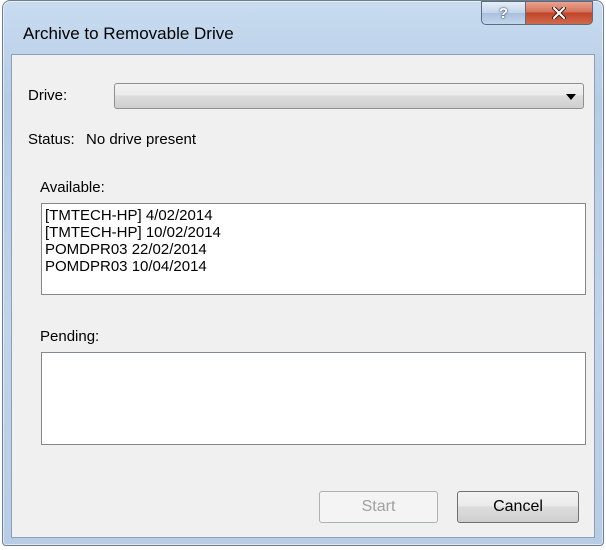  I want to click on list-item: [TMTECH-HP] 4/02/2014, so click(313, 215).